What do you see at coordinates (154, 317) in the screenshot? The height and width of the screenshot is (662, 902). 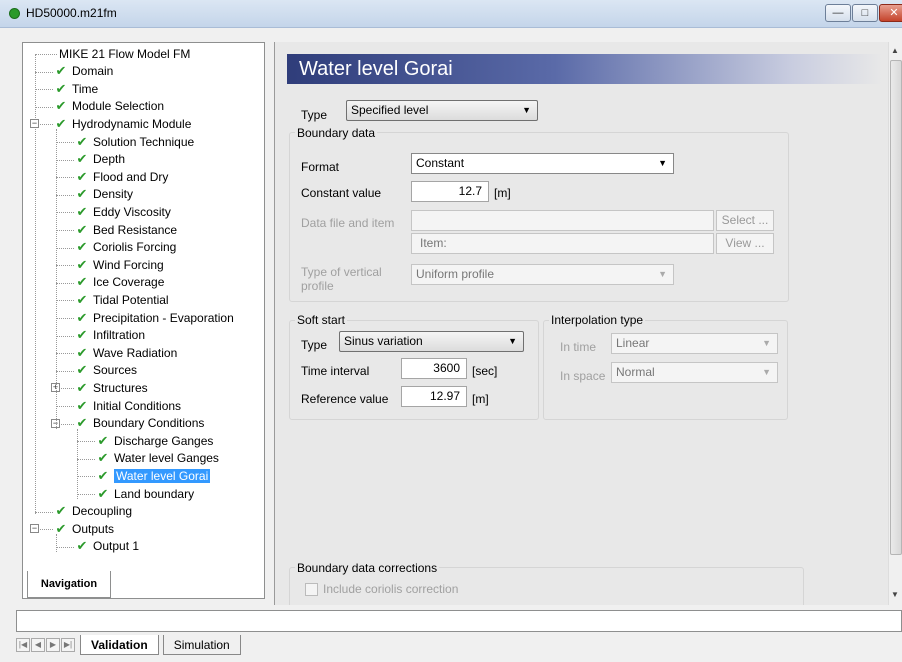 I see `tree-item: ✔ Precipitation - Evaporation` at bounding box center [154, 317].